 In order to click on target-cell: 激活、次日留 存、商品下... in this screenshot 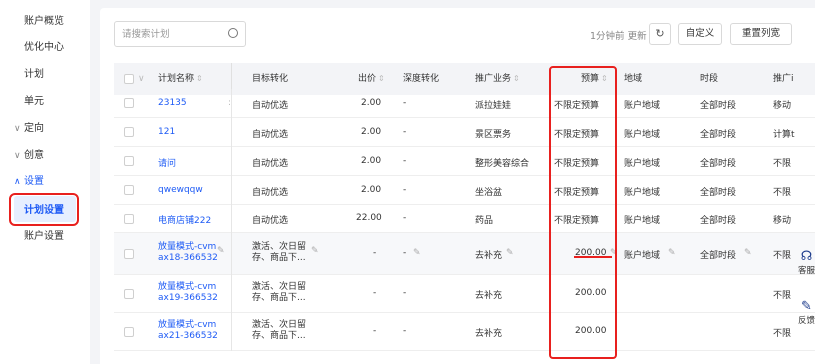, I will do `click(279, 330)`.